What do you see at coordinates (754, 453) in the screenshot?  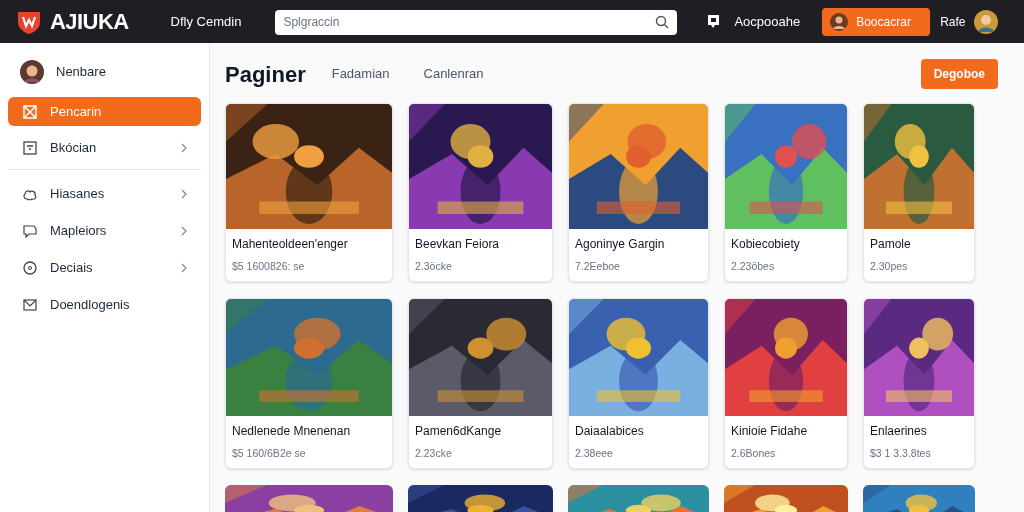 I see `card-meta: 2.6Bones` at bounding box center [754, 453].